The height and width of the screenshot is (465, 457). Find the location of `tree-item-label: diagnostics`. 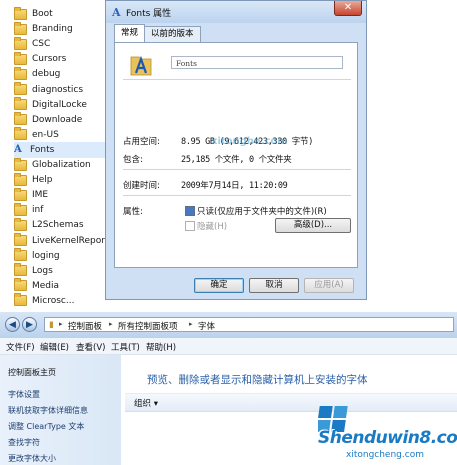

tree-item-label: diagnostics is located at coordinates (58, 89).